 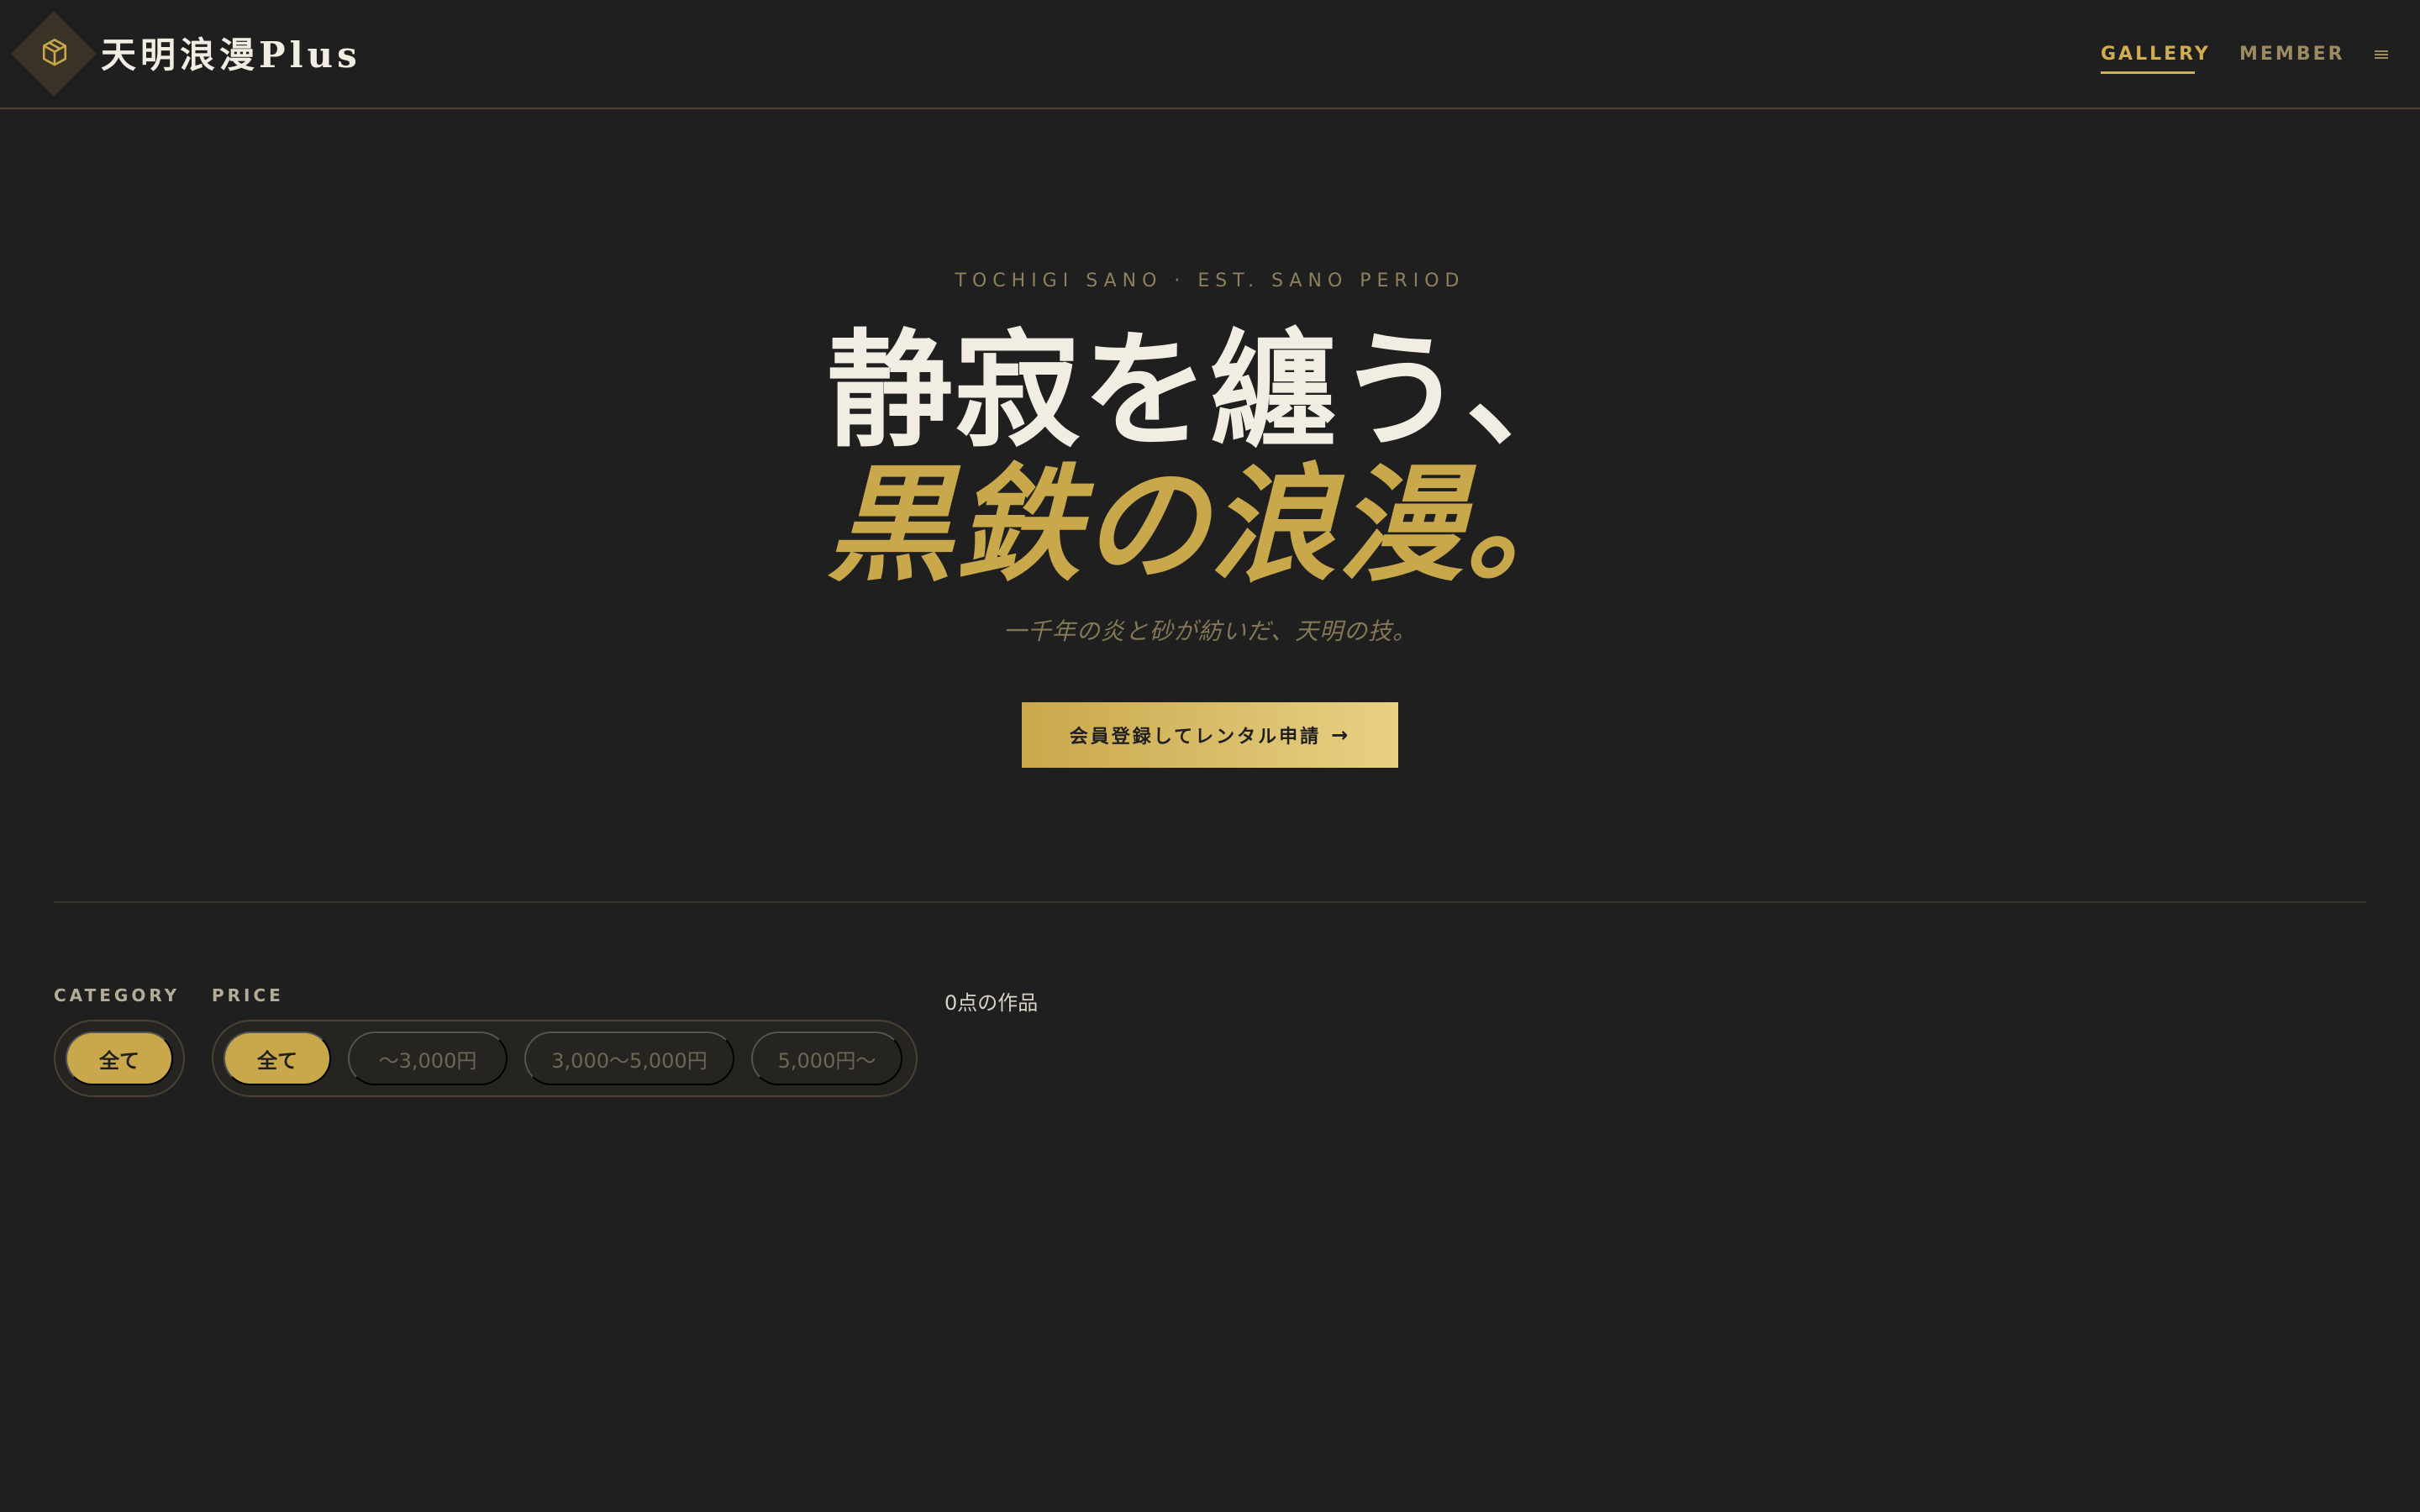 I want to click on price-filter-group: 全て 〜3,000円 3,000〜5,000円 5,000円〜, so click(x=565, y=1058).